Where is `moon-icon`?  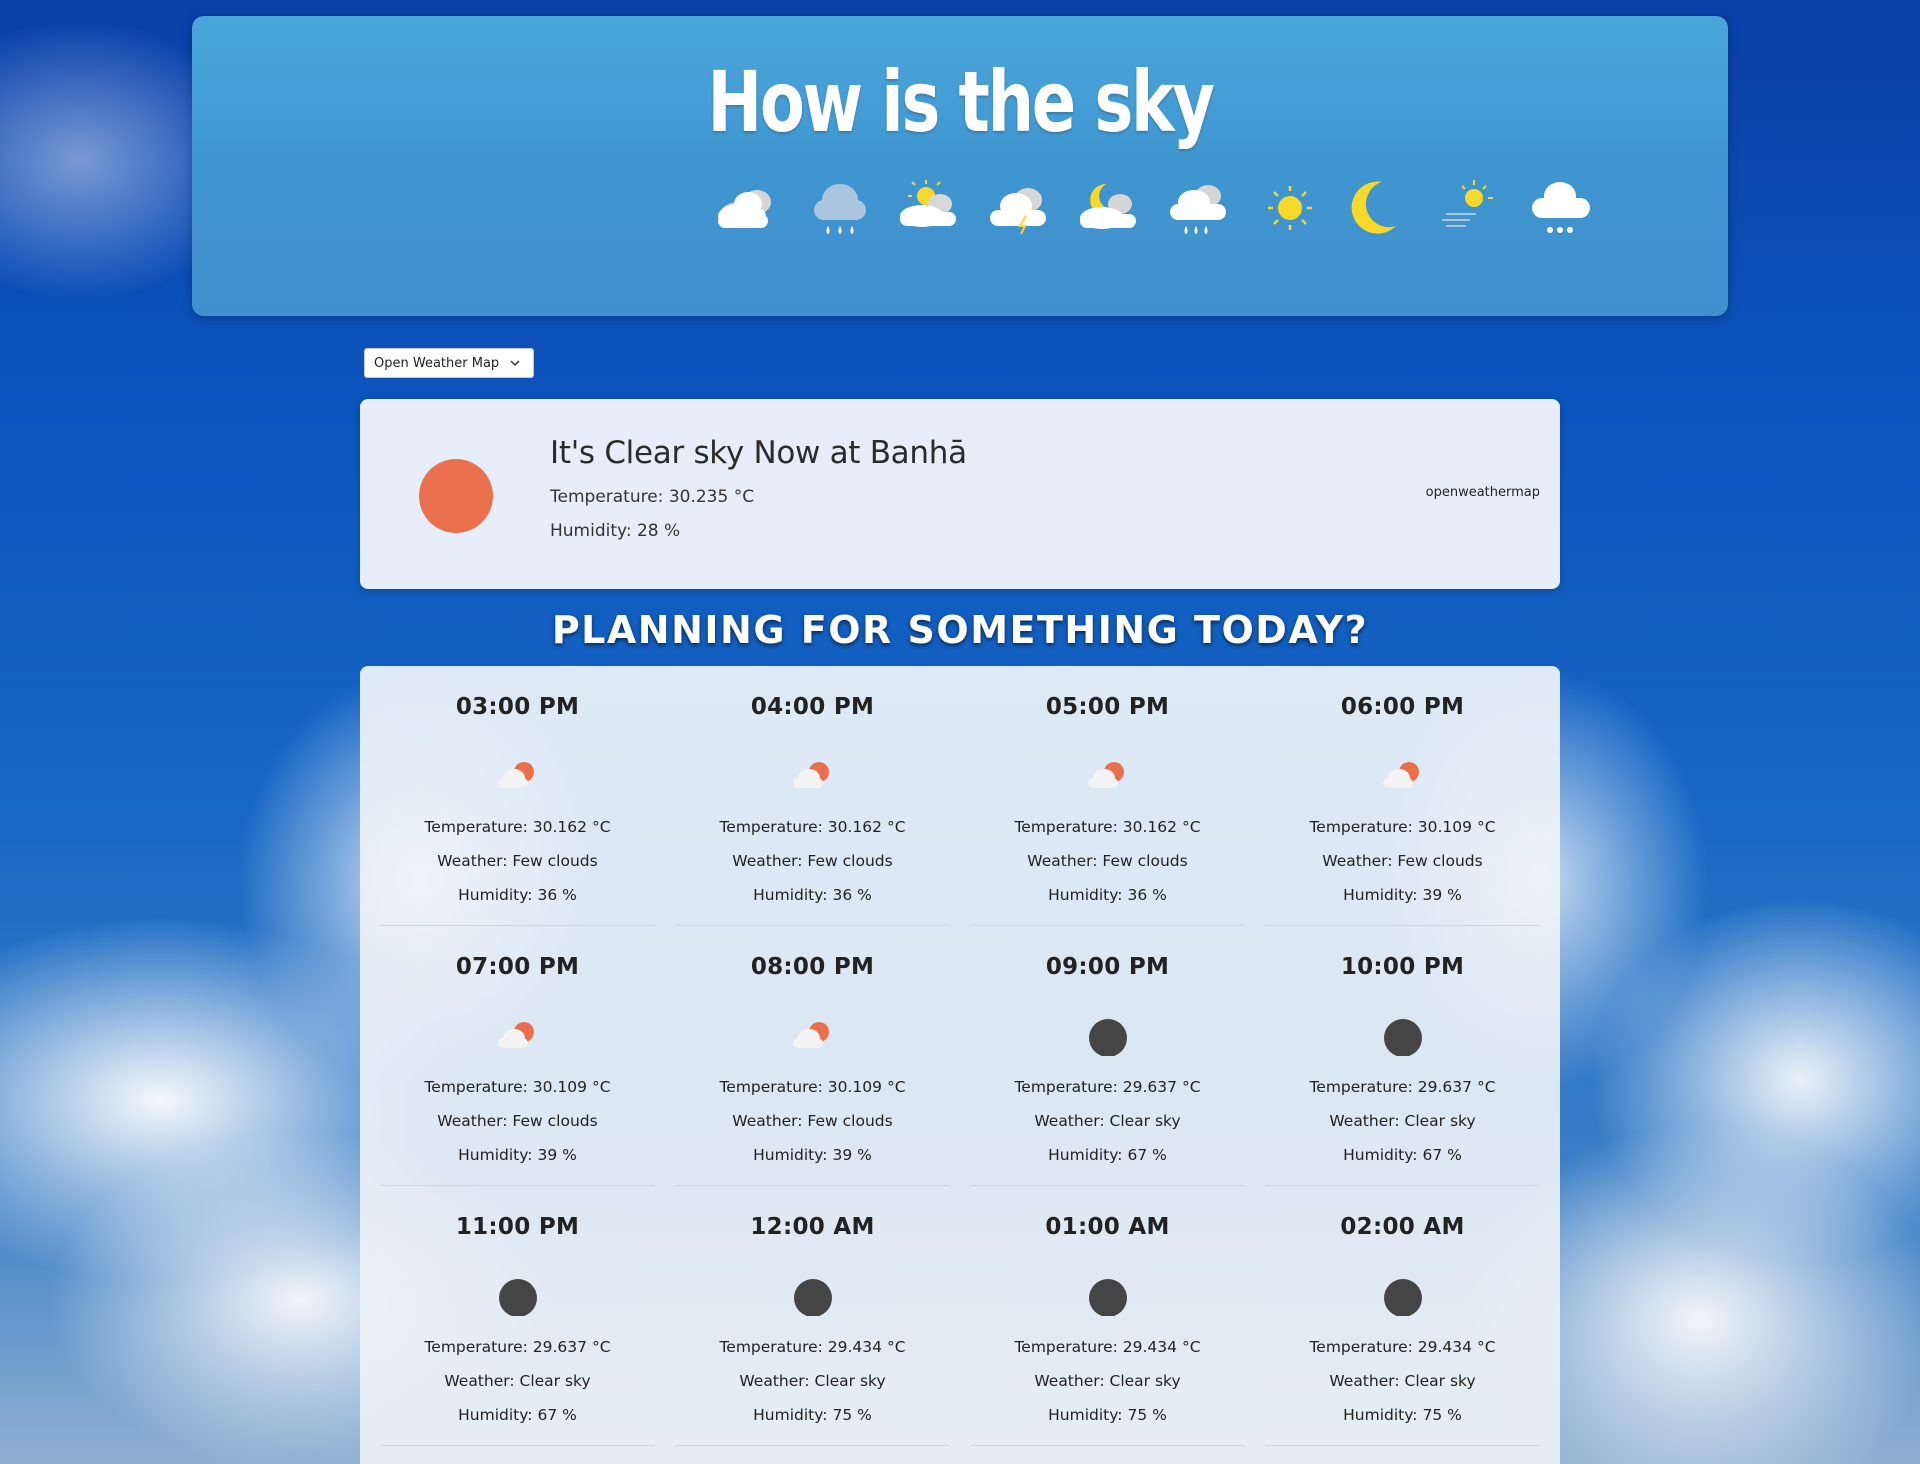 moon-icon is located at coordinates (1373, 207).